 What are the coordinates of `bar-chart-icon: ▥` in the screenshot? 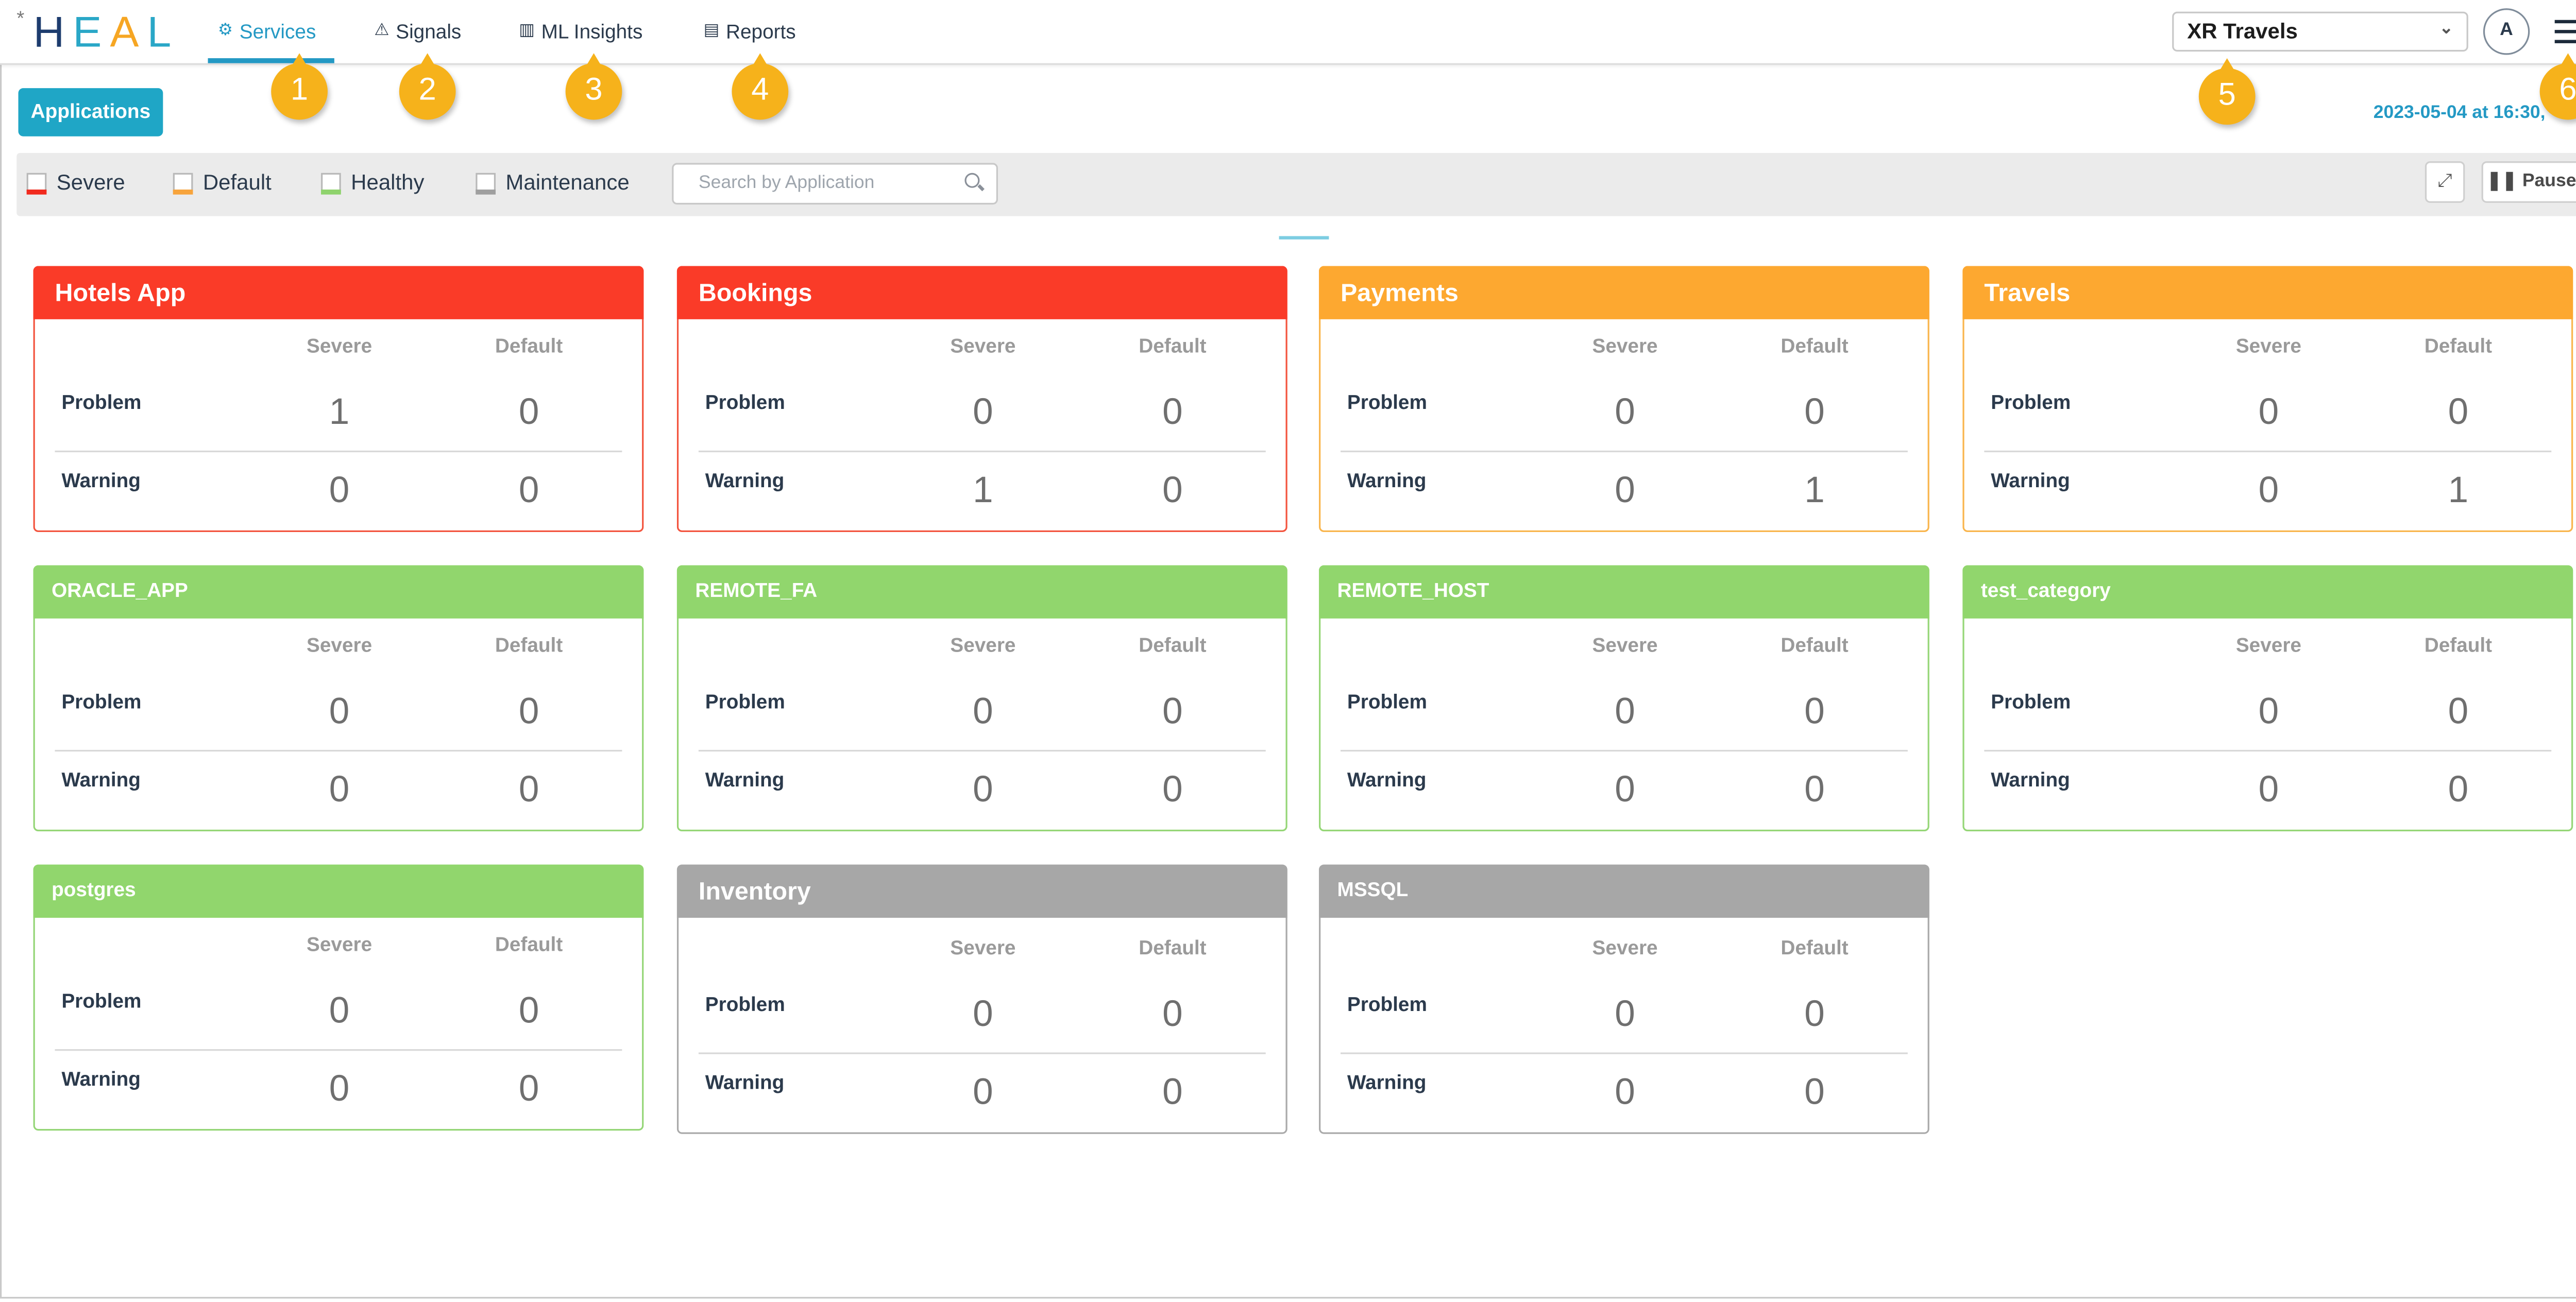 It's located at (527, 30).